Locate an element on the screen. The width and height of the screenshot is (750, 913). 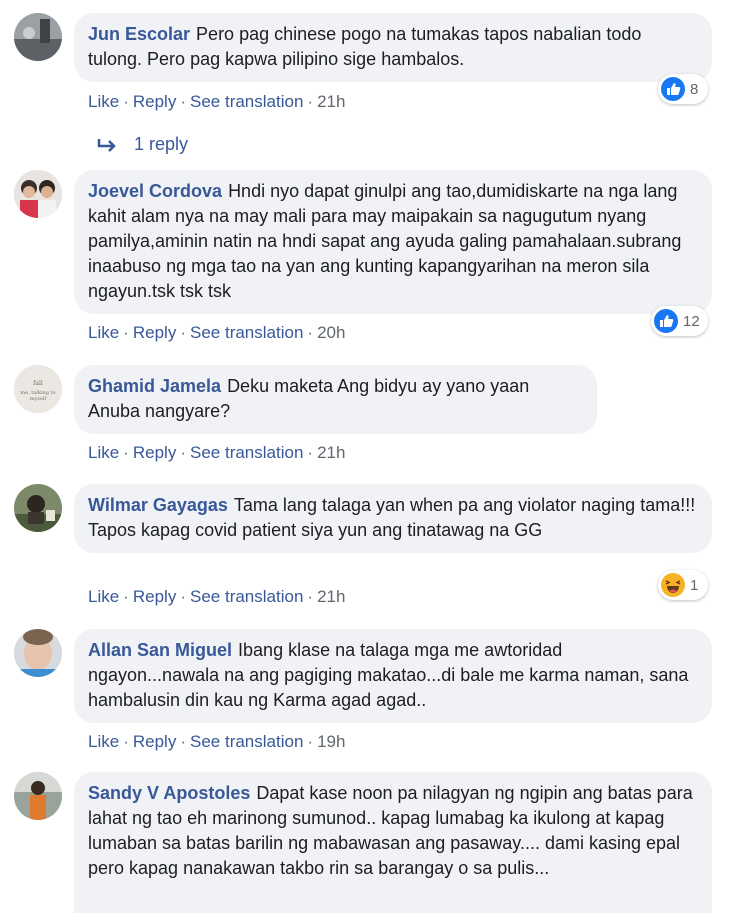
reply-count-label: 1 reply is located at coordinates (161, 144).